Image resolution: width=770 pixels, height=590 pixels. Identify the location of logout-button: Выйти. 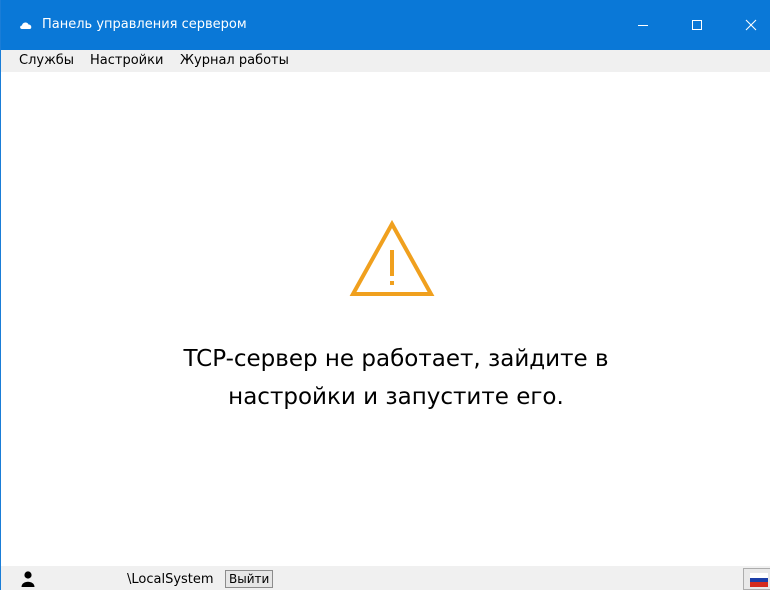
(249, 579).